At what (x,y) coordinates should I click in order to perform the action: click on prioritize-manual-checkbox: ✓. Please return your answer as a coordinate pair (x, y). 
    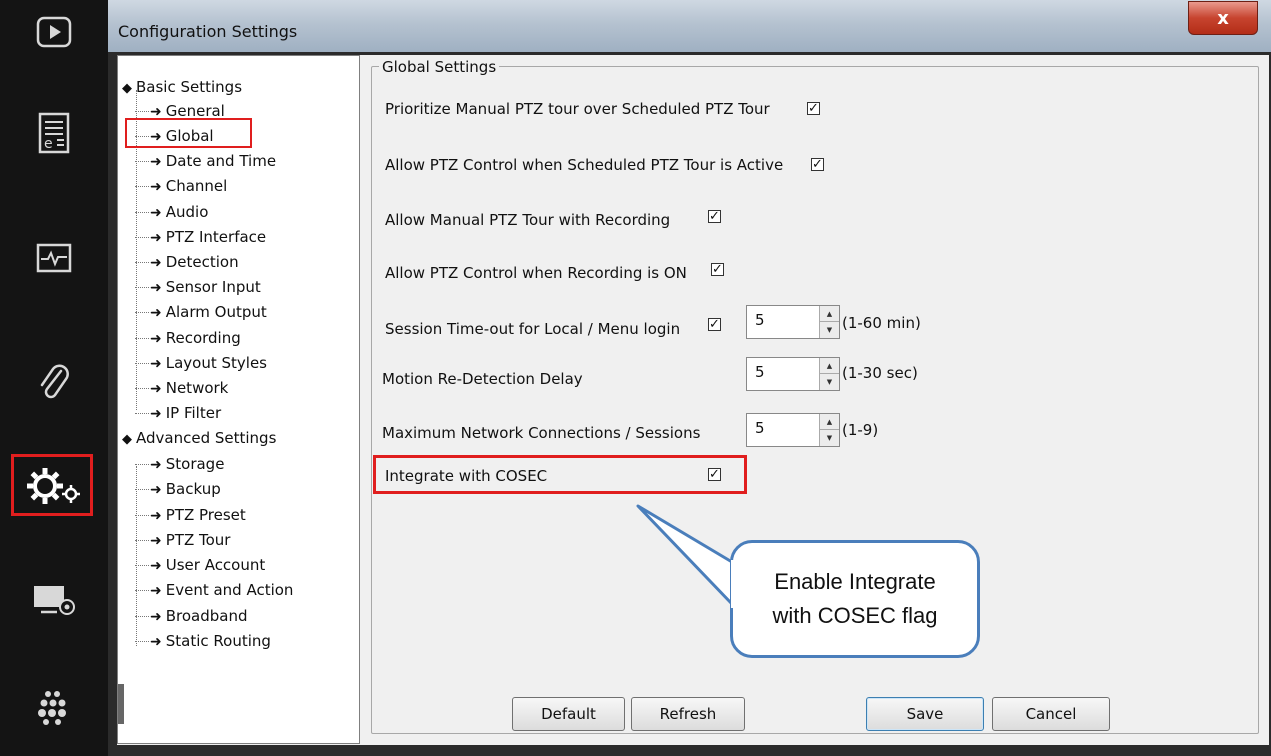
    Looking at the image, I should click on (813, 108).